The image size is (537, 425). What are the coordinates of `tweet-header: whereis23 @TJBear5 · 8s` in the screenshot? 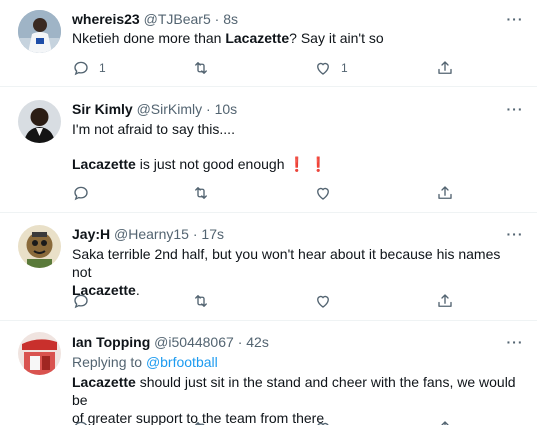 It's located at (155, 19).